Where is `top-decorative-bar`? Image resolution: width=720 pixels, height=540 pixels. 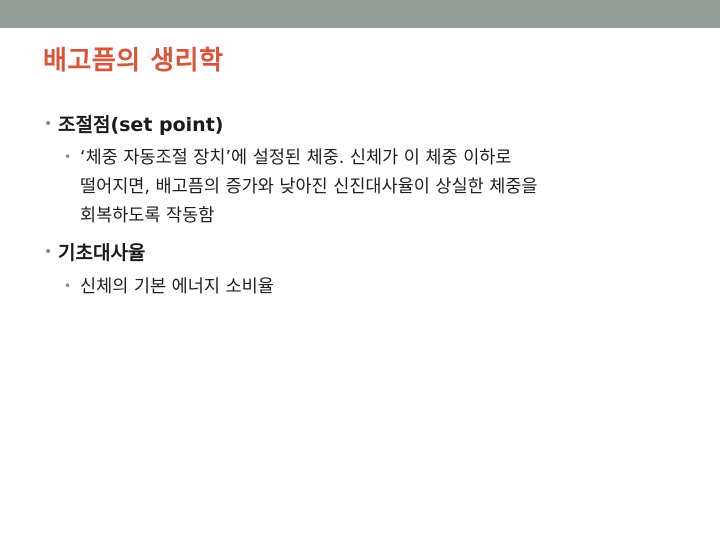
top-decorative-bar is located at coordinates (360, 14).